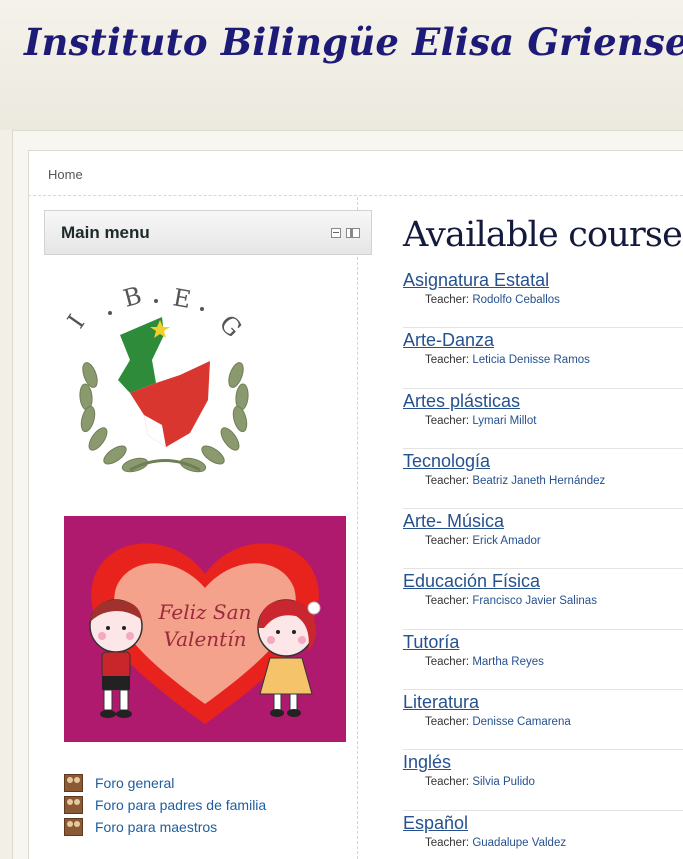 The height and width of the screenshot is (859, 683). I want to click on school-logo: I B E G, so click(165, 375).